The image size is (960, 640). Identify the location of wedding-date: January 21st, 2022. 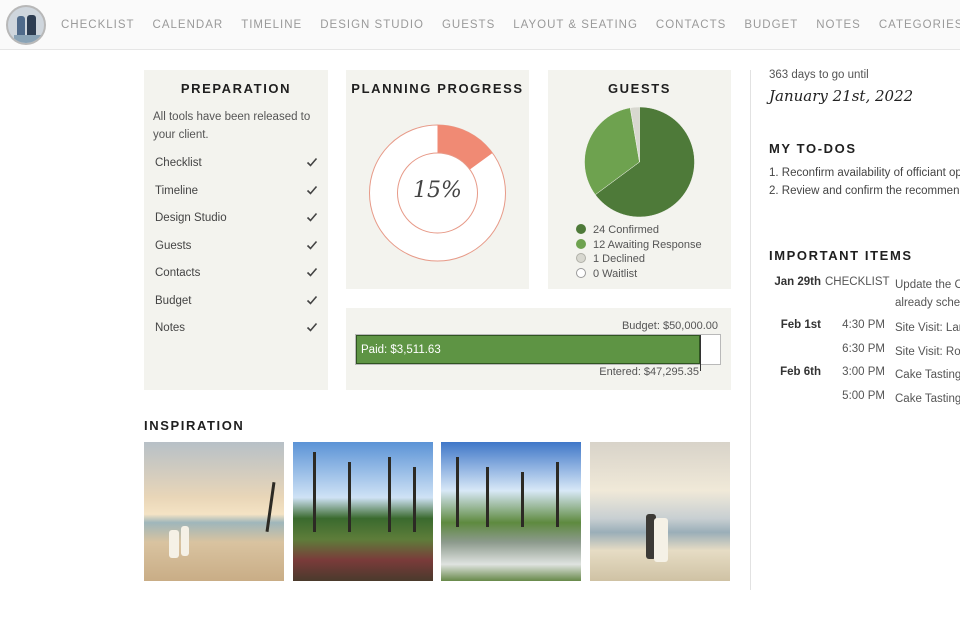
(841, 96).